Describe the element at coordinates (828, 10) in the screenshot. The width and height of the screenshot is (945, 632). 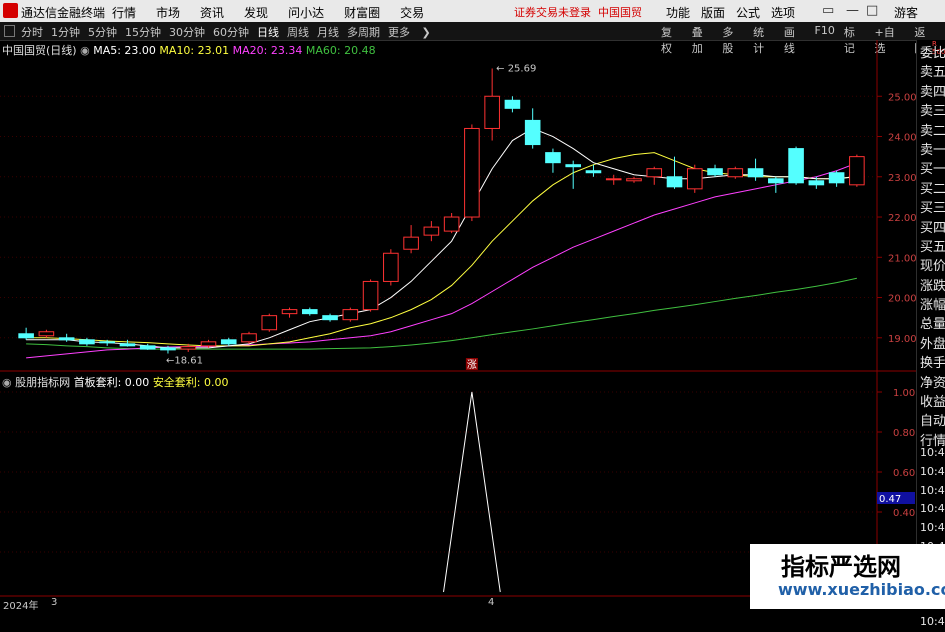
I see `minimize-icon: ▭` at that location.